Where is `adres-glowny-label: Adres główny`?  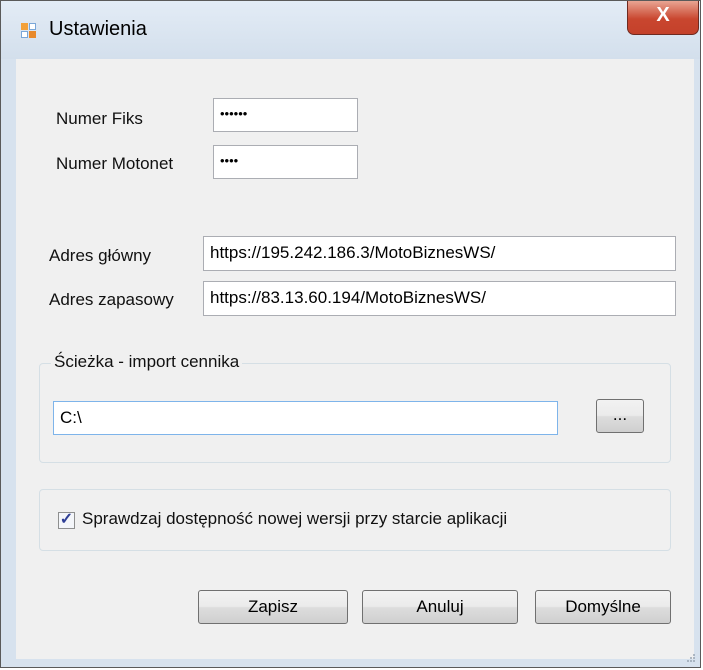
adres-glowny-label: Adres główny is located at coordinates (100, 255).